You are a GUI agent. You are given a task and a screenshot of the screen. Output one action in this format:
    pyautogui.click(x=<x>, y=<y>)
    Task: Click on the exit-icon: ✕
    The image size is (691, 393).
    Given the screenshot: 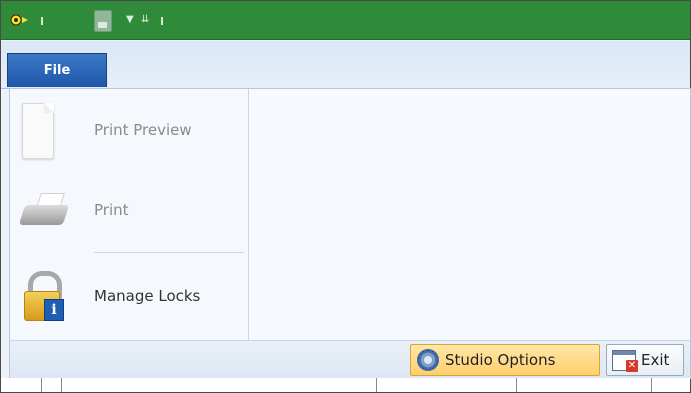 What is the action you would take?
    pyautogui.click(x=625, y=361)
    